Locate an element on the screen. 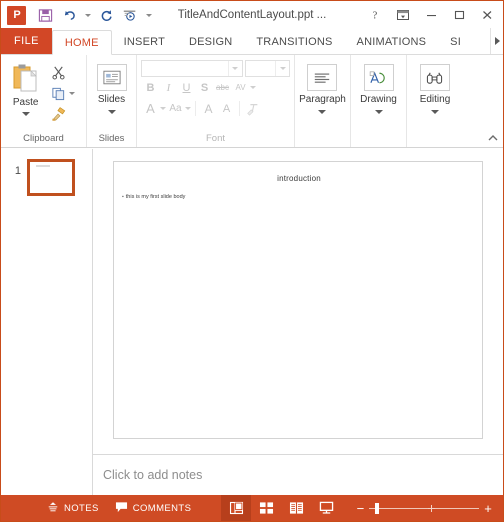 The image size is (504, 522). thumbnail-item: 1 is located at coordinates (46, 177).